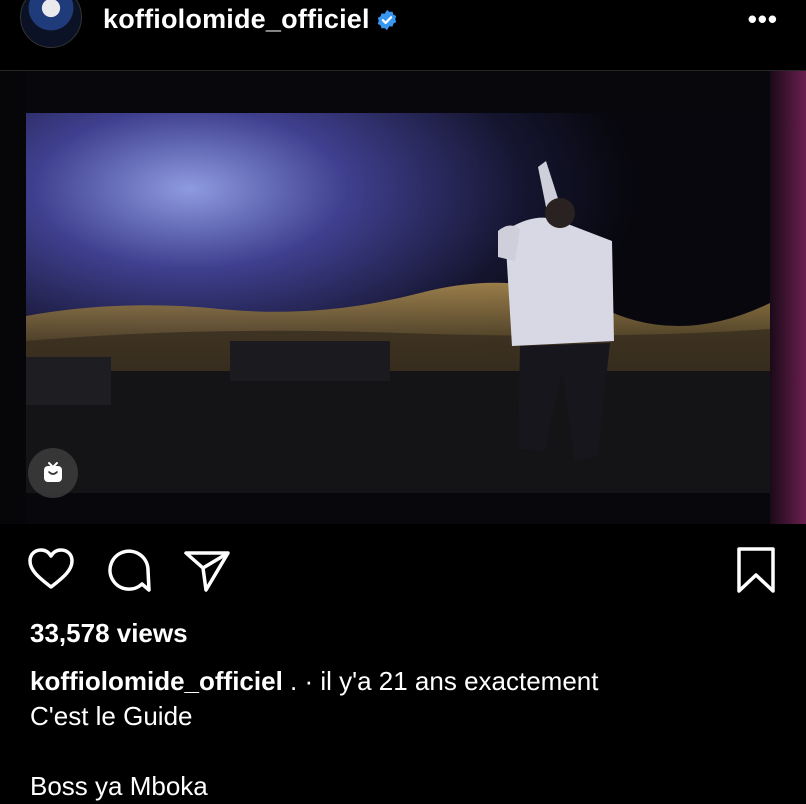  I want to click on heart-icon, so click(51, 568).